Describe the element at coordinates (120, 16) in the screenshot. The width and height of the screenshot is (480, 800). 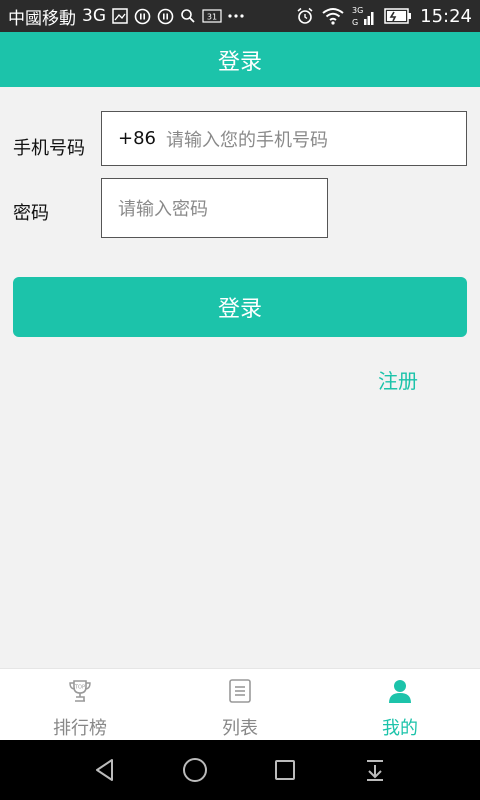
I see `image-icon` at that location.